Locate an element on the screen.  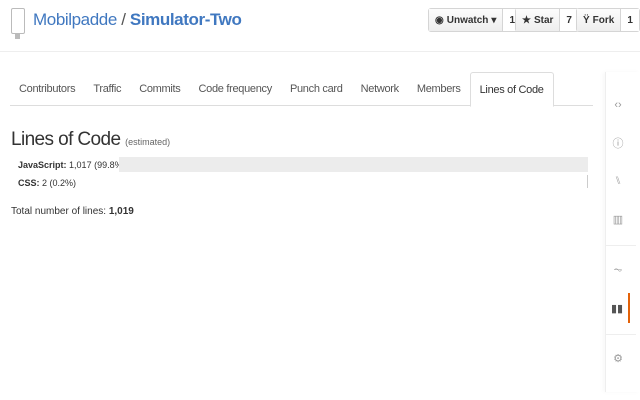
total-lines: Total number of lines: 1,019 is located at coordinates (72, 211).